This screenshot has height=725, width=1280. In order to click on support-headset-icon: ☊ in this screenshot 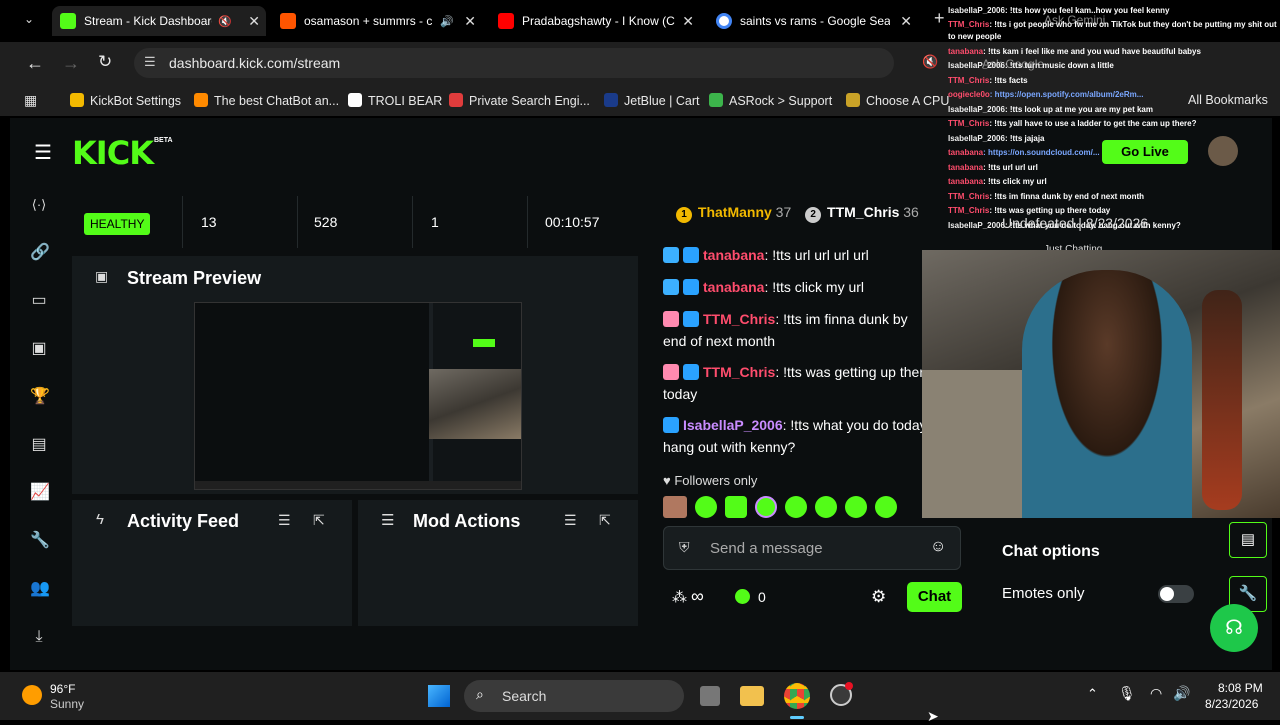, I will do `click(1234, 628)`.